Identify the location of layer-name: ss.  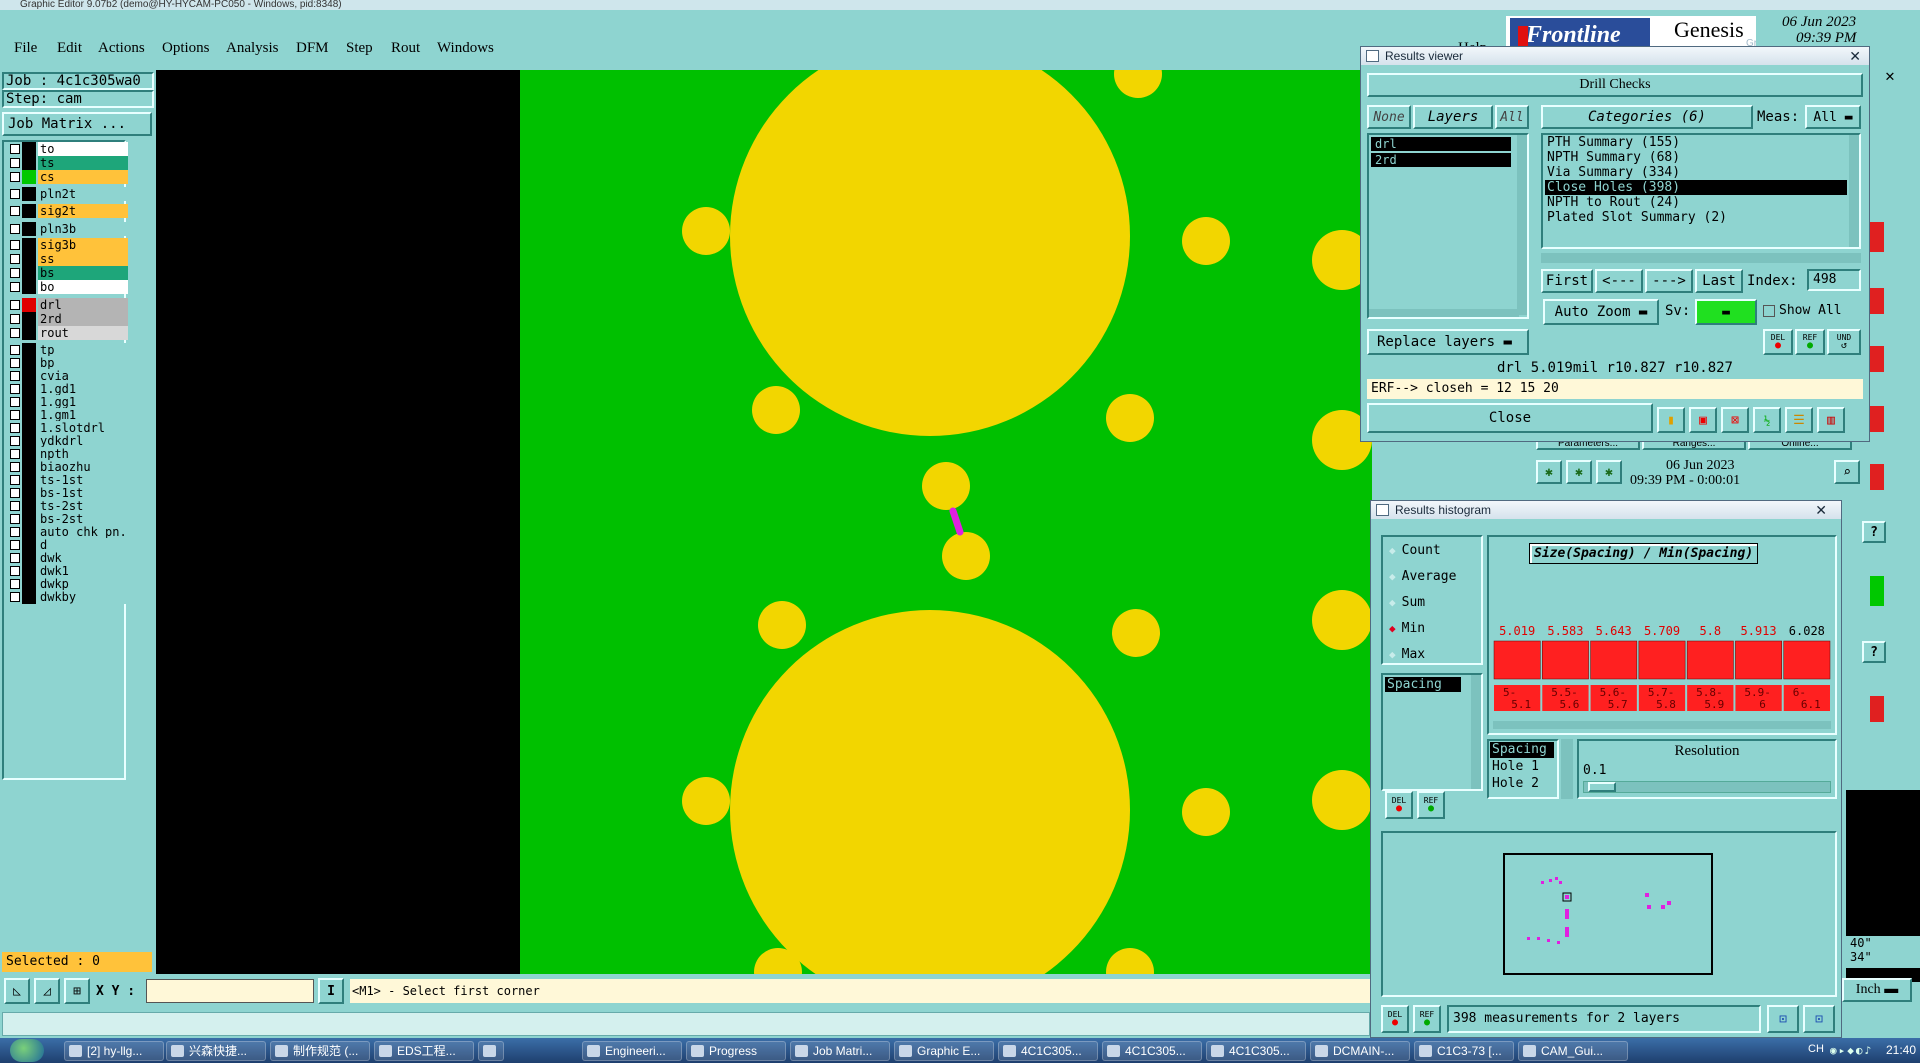
(83, 259).